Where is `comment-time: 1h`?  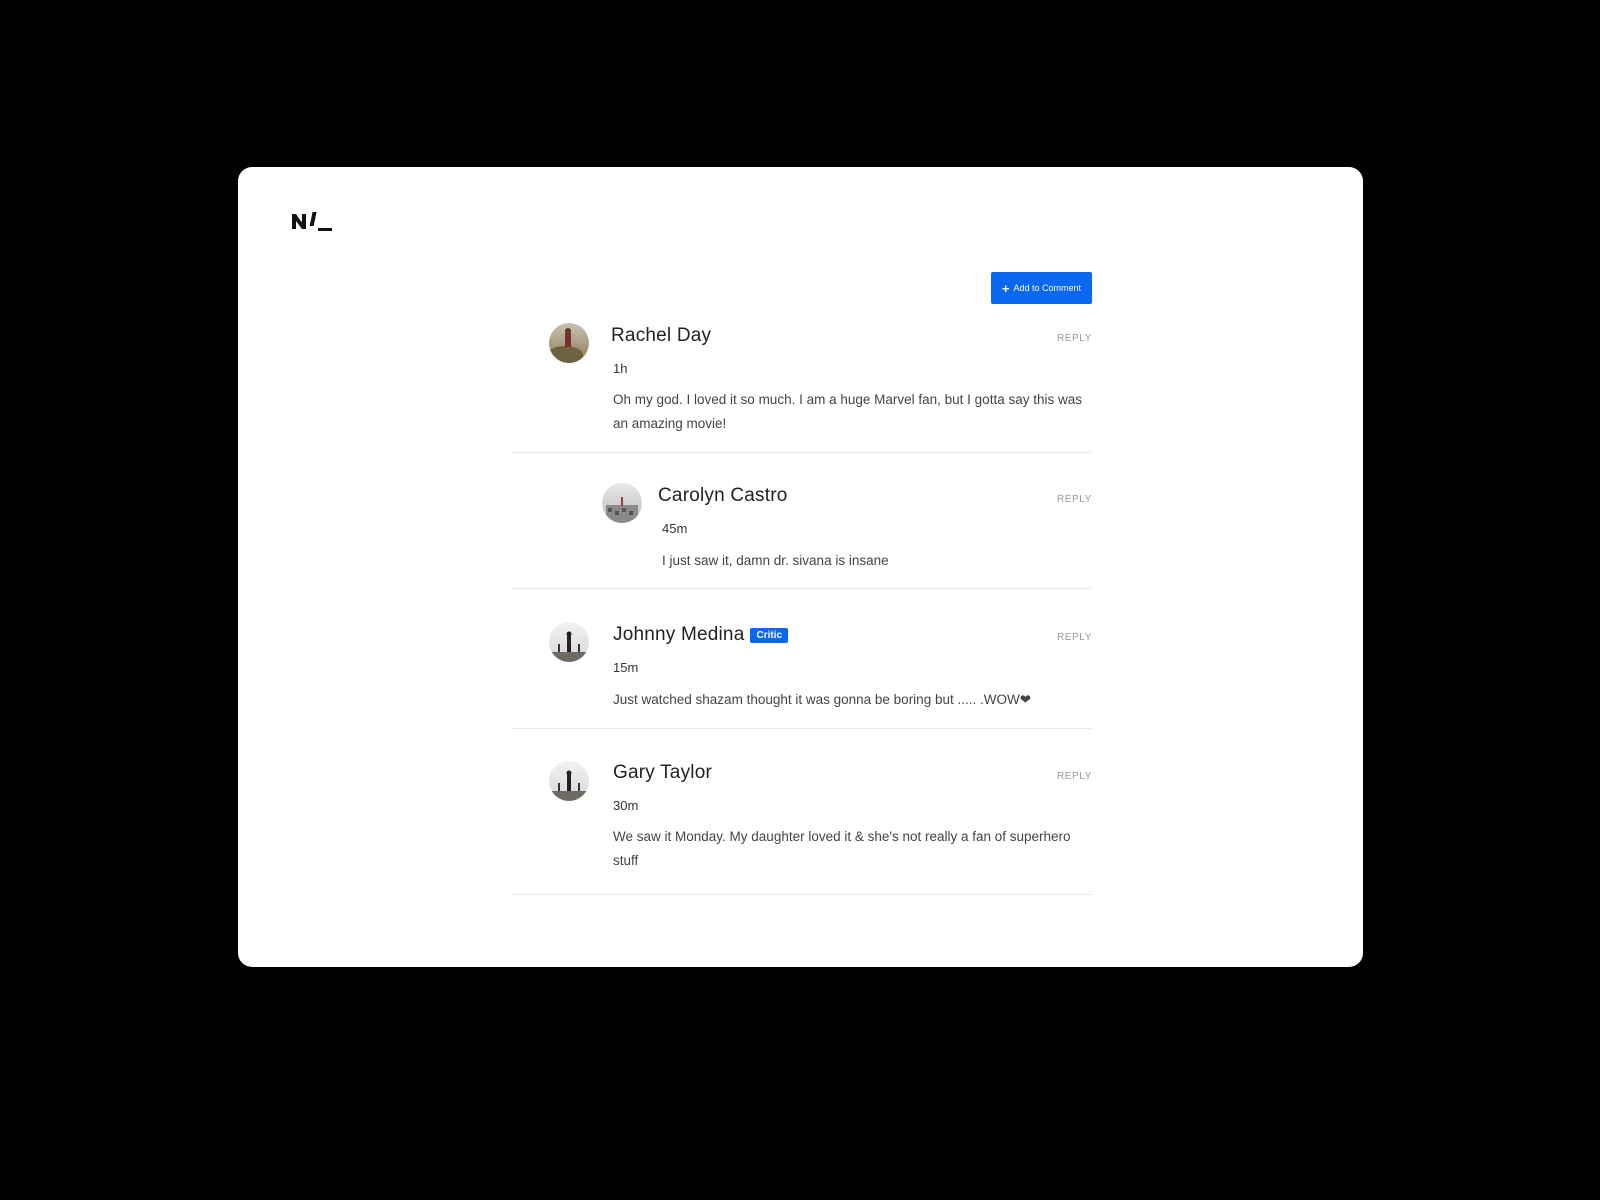 comment-time: 1h is located at coordinates (620, 368).